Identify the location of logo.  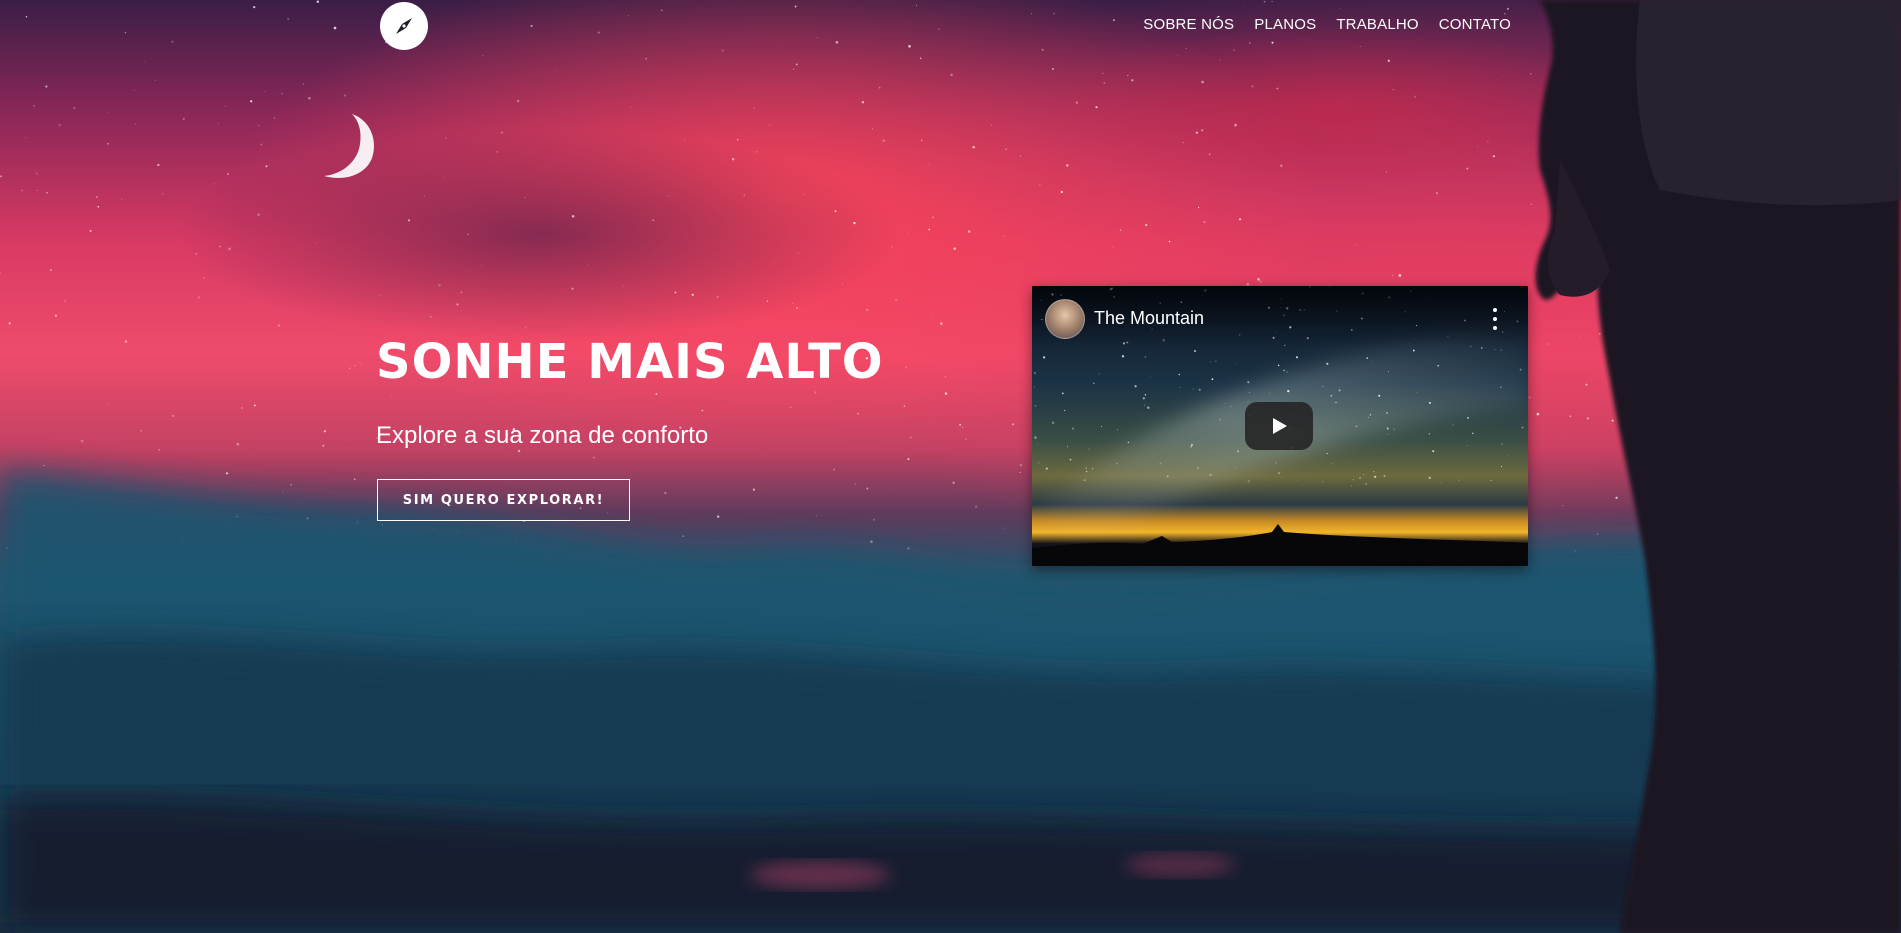
(404, 26).